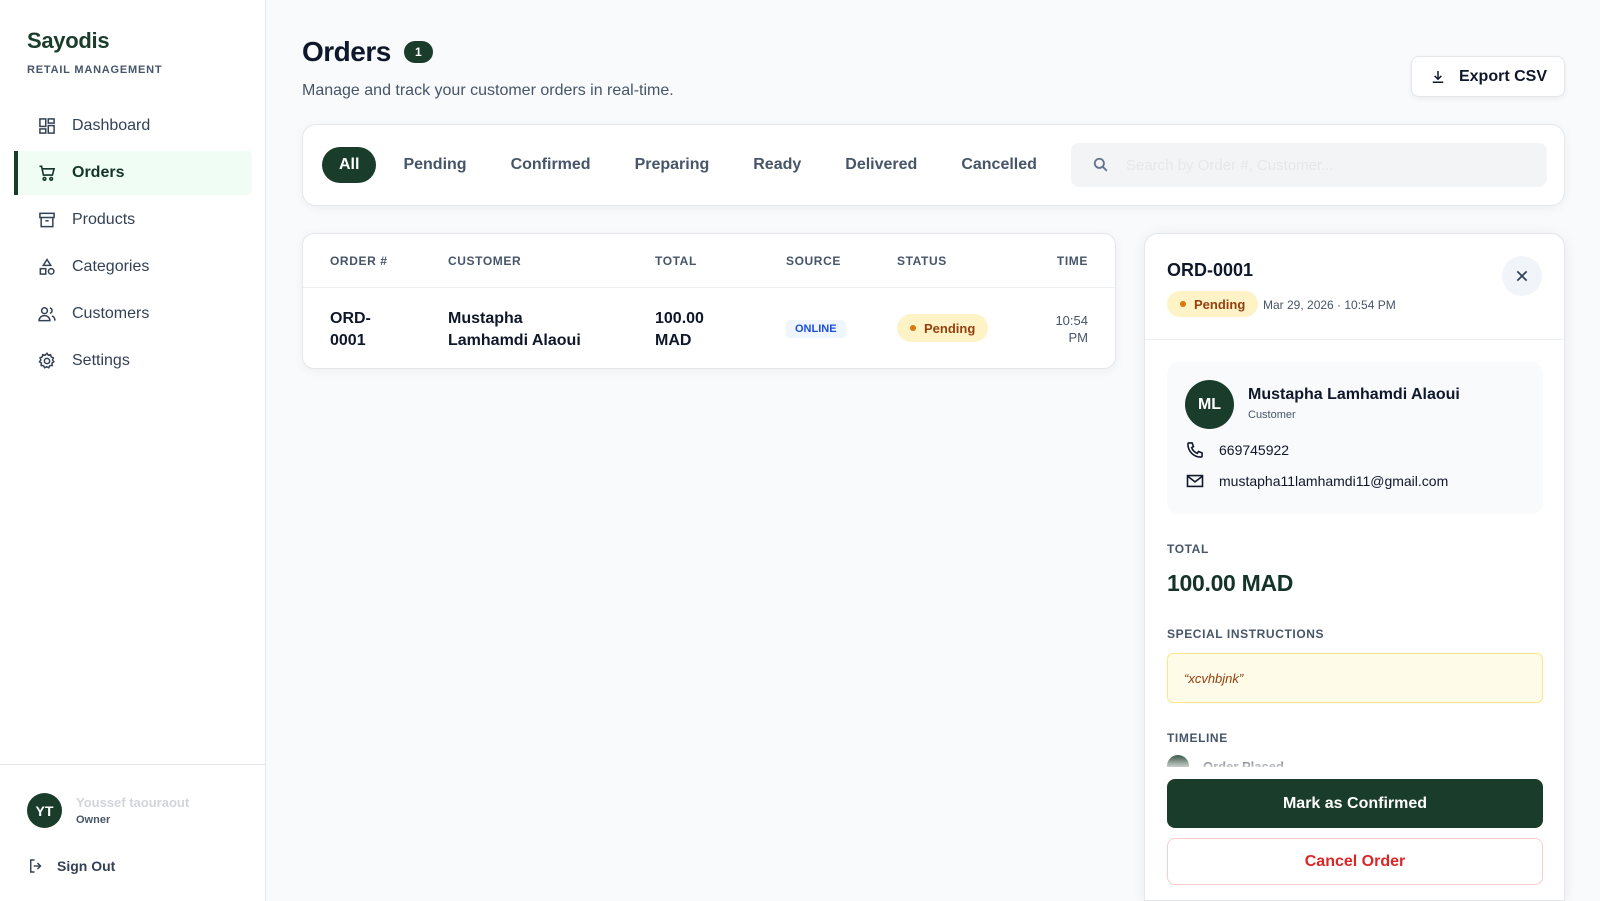 The height and width of the screenshot is (901, 1600). I want to click on phone-icon, so click(1195, 450).